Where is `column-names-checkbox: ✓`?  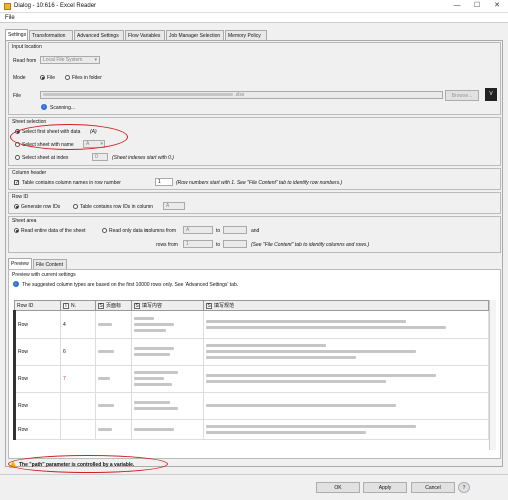
column-names-checkbox: ✓ is located at coordinates (16, 183).